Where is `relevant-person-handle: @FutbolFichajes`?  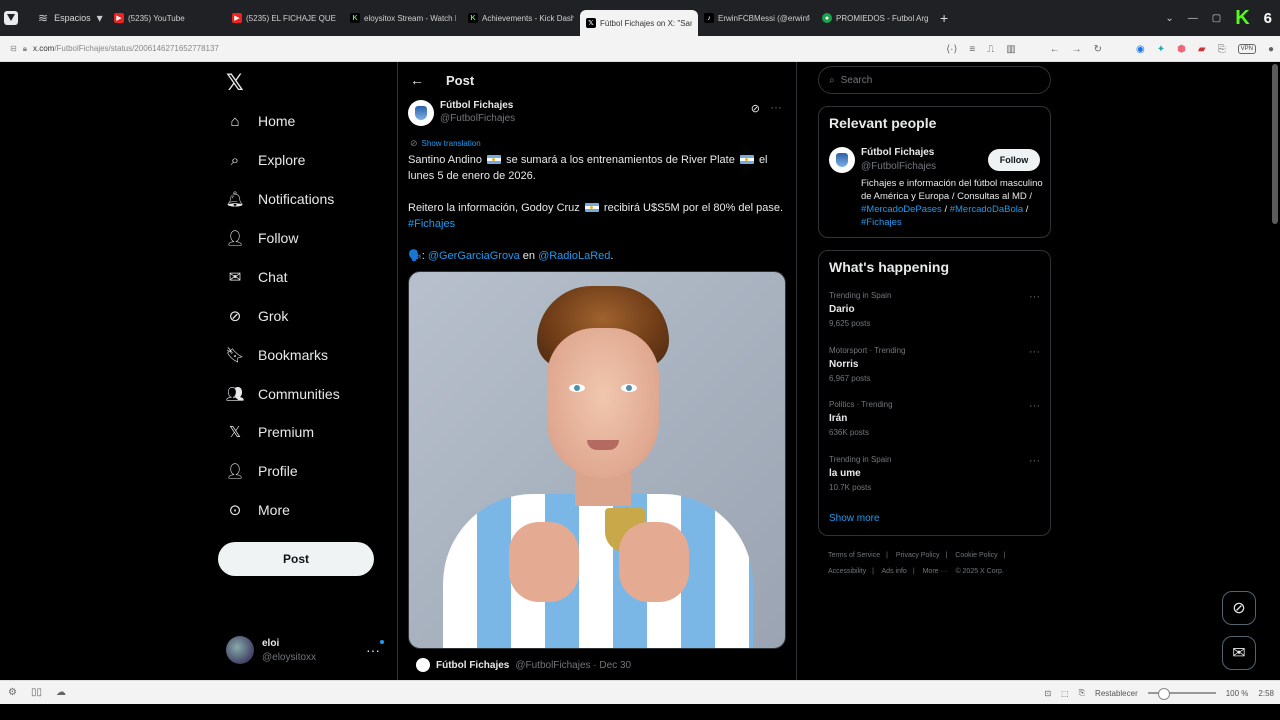
relevant-person-handle: @FutbolFichajes is located at coordinates (898, 166).